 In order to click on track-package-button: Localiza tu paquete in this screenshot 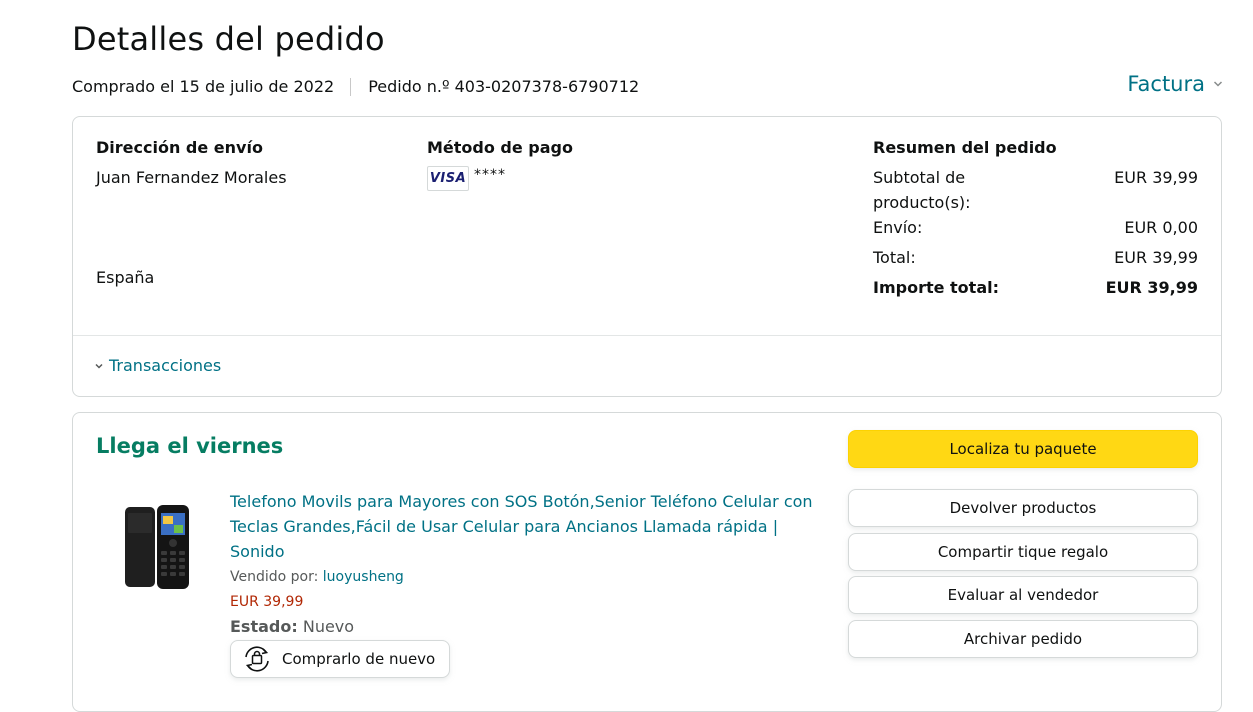, I will do `click(1023, 449)`.